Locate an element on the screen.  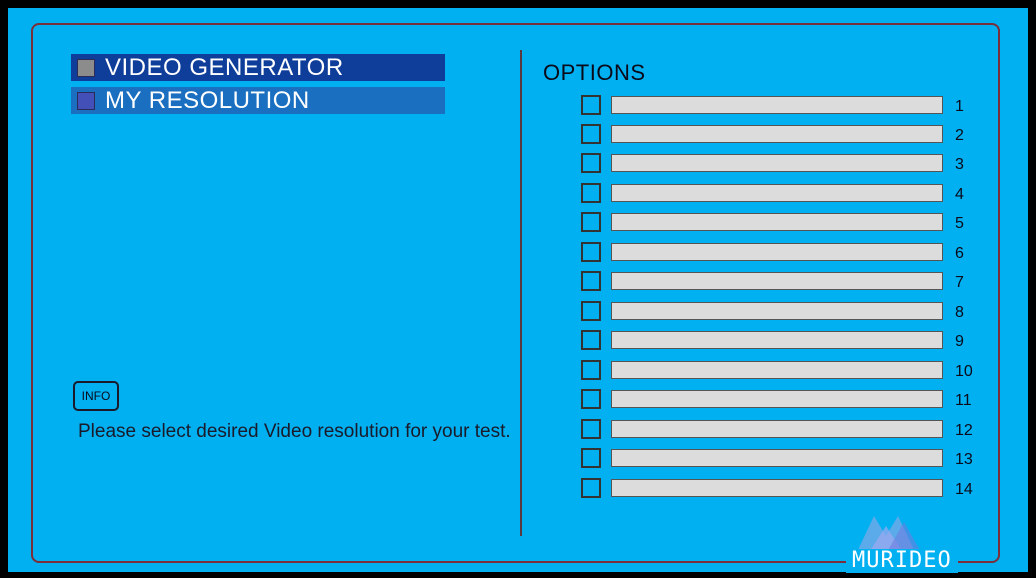
info-button: INFO is located at coordinates (96, 396).